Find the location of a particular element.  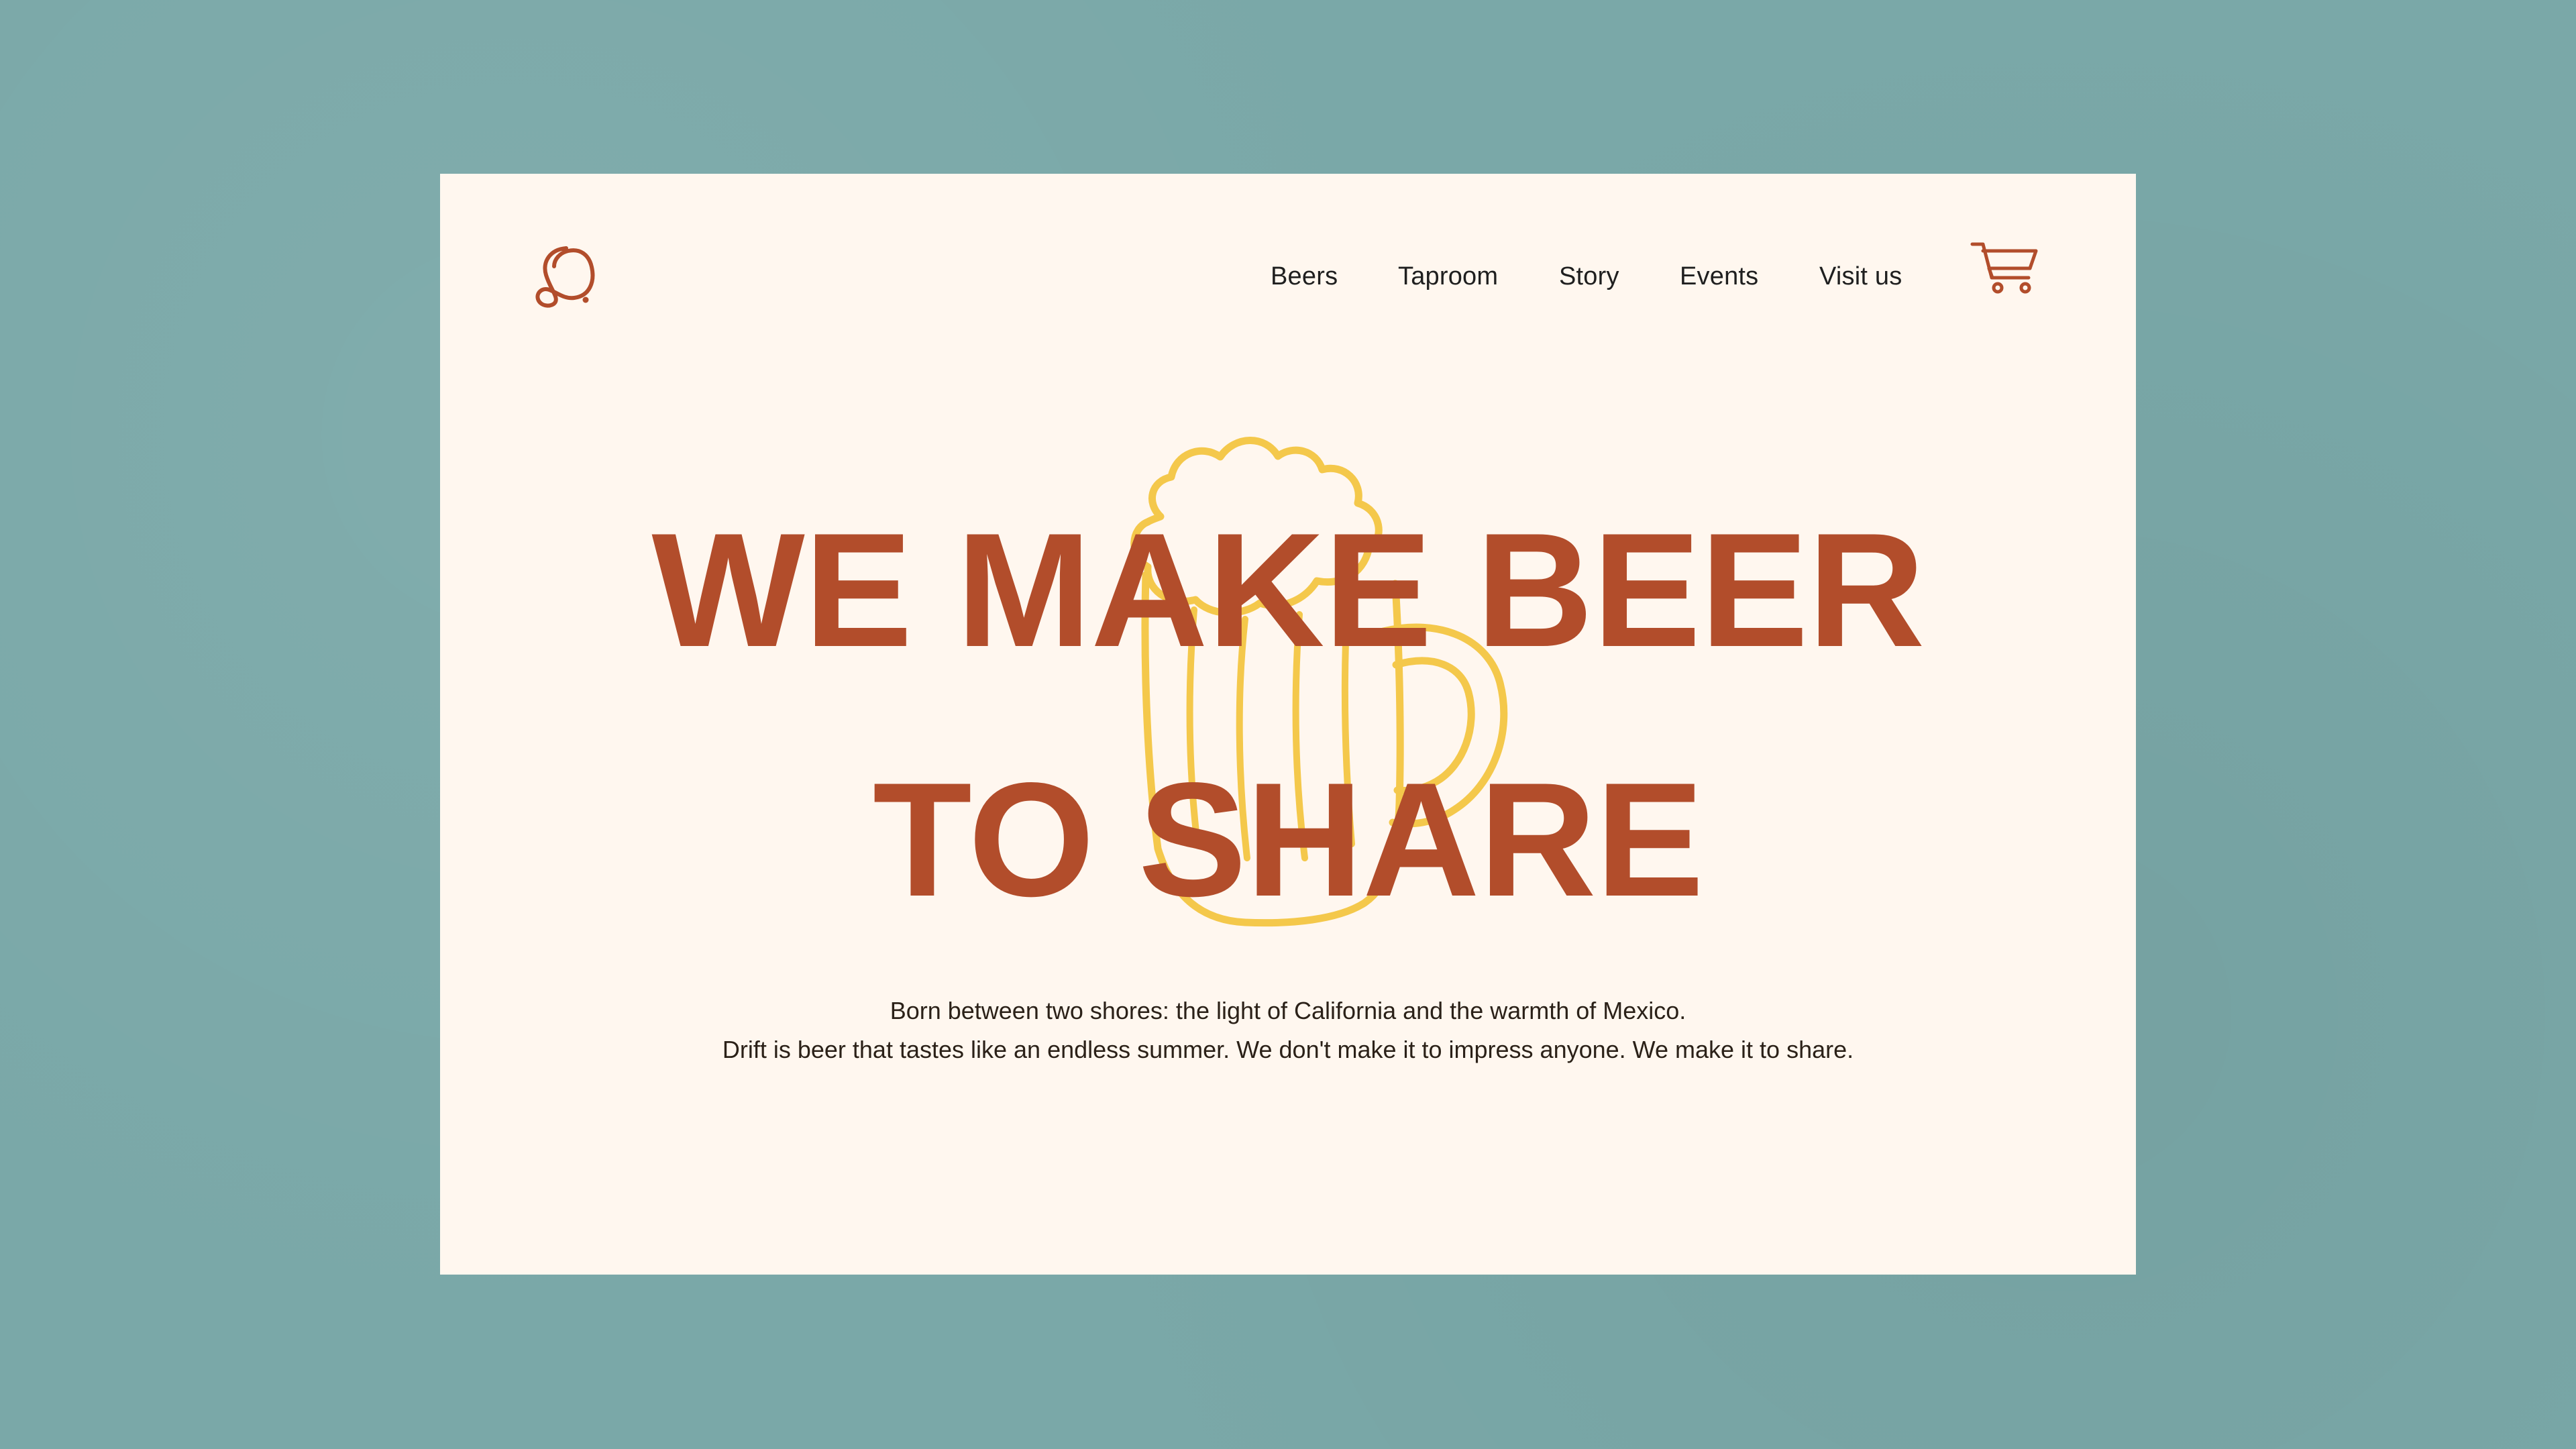

nav-item-story: Story is located at coordinates (1589, 276).